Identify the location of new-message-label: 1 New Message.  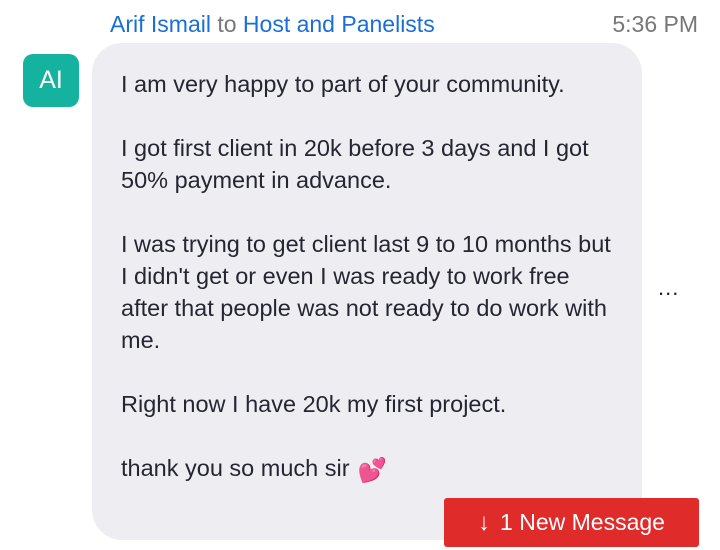
(582, 522).